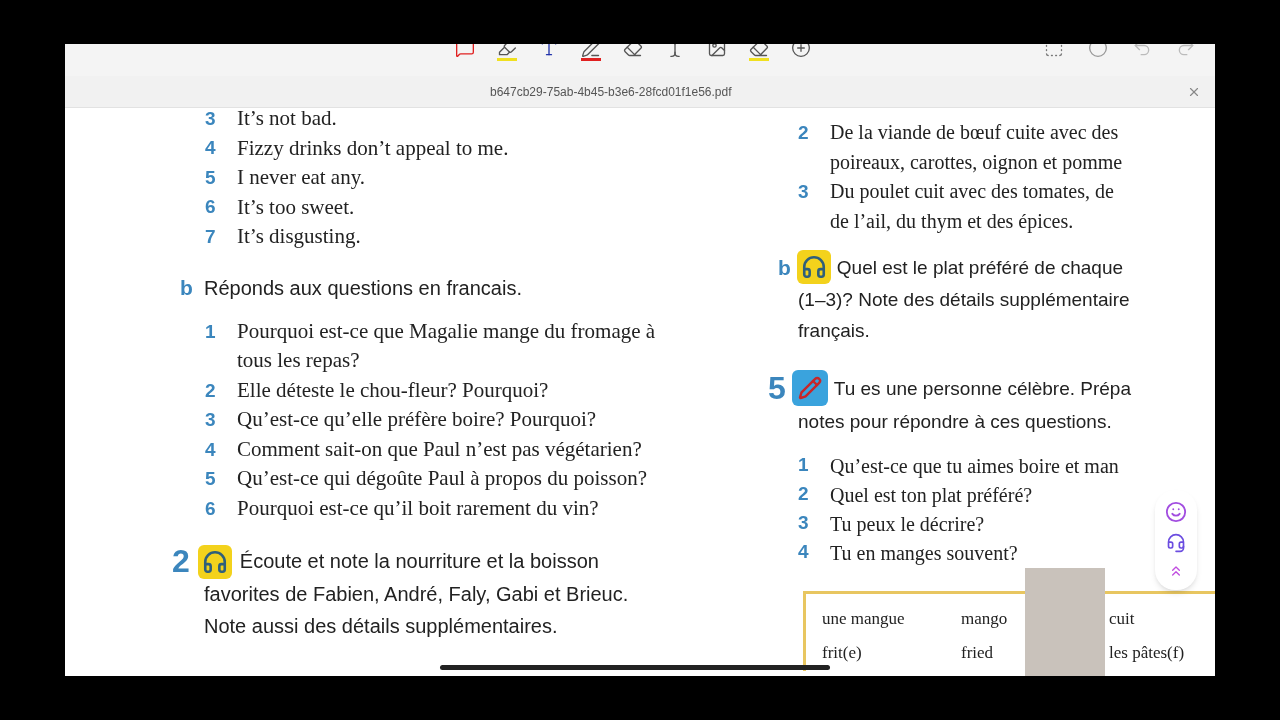 The image size is (1280, 720). What do you see at coordinates (301, 177) in the screenshot?
I see `item-text: I never eat any.` at bounding box center [301, 177].